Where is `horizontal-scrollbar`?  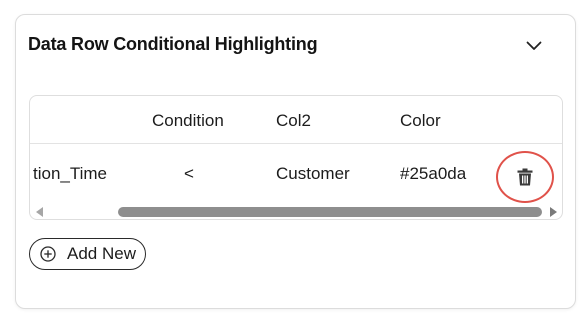 horizontal-scrollbar is located at coordinates (296, 212).